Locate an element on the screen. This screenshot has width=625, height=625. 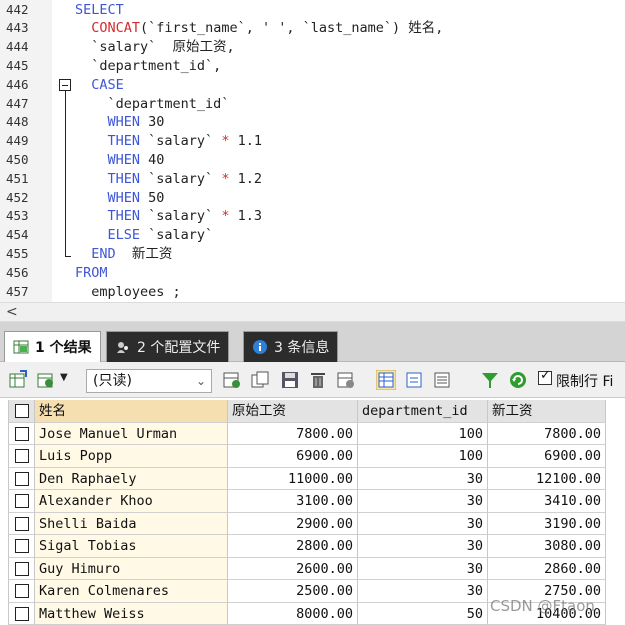
code-line: 450 WHEN 40 is located at coordinates (312, 160).